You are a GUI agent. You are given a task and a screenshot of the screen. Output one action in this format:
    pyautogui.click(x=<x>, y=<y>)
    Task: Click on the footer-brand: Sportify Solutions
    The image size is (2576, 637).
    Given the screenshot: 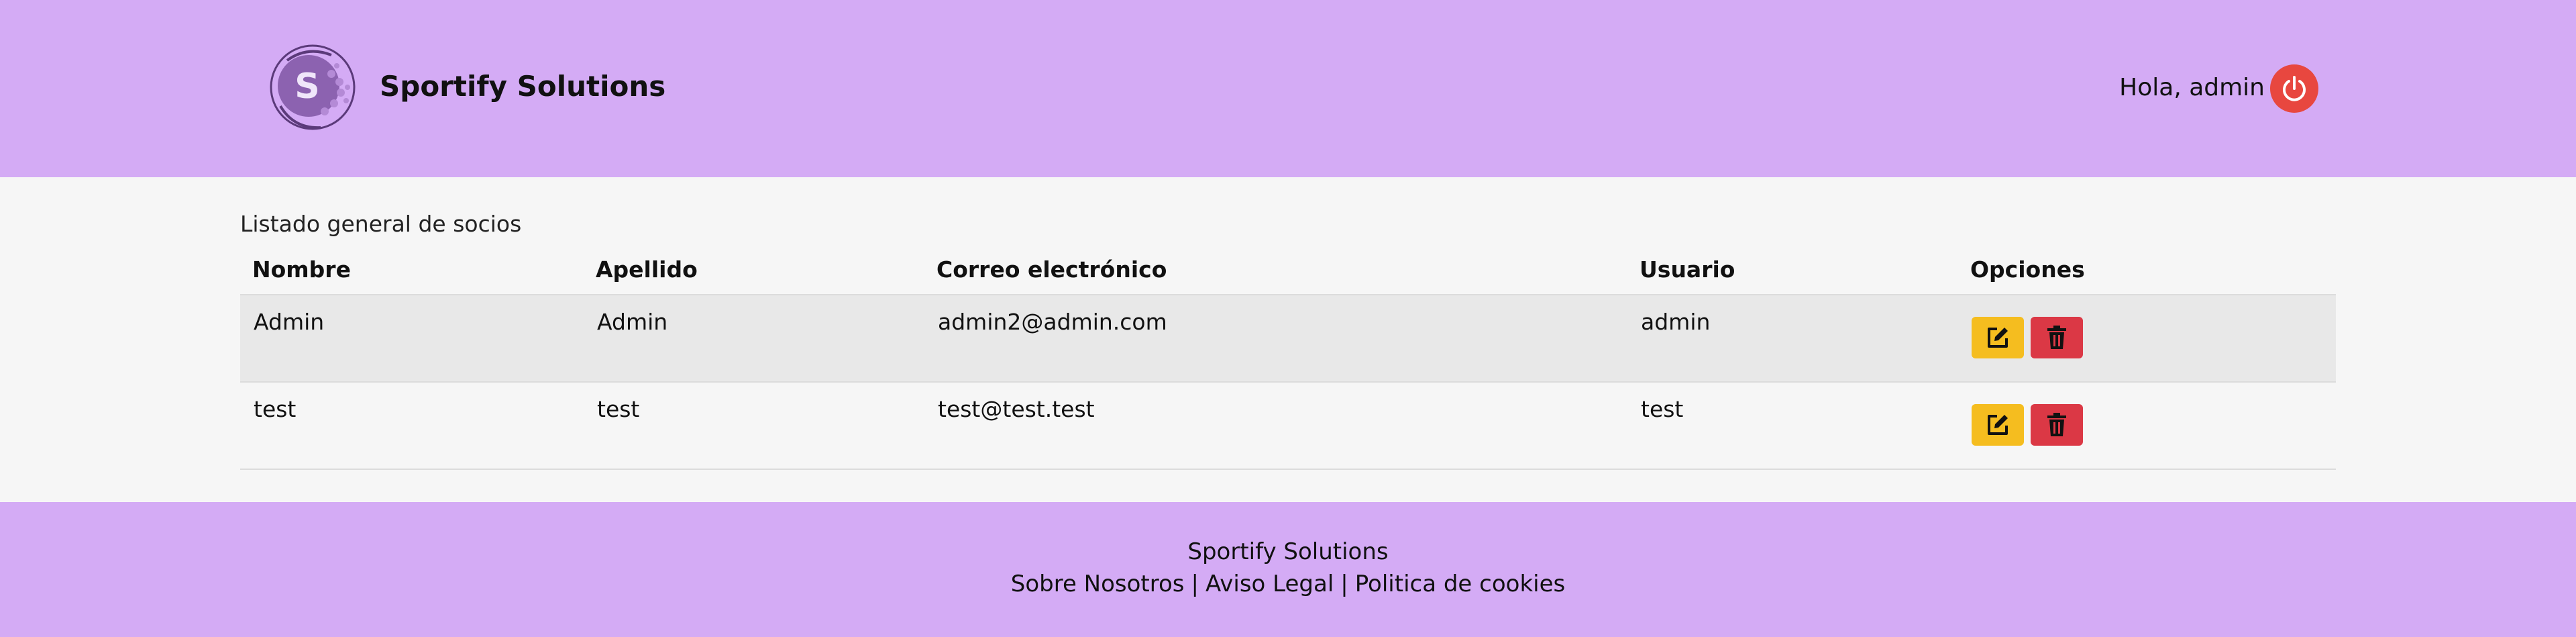 What is the action you would take?
    pyautogui.click(x=1288, y=552)
    